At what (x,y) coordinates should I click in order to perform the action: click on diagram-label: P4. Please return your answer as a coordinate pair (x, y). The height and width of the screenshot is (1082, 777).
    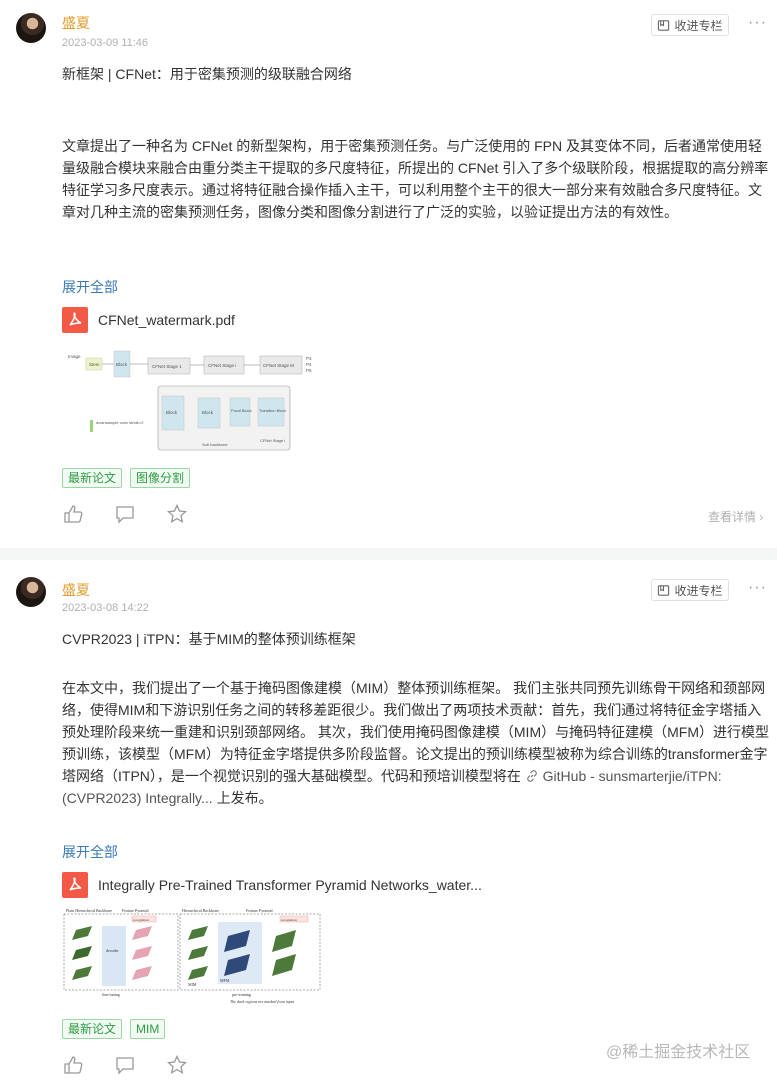
    Looking at the image, I should click on (309, 364).